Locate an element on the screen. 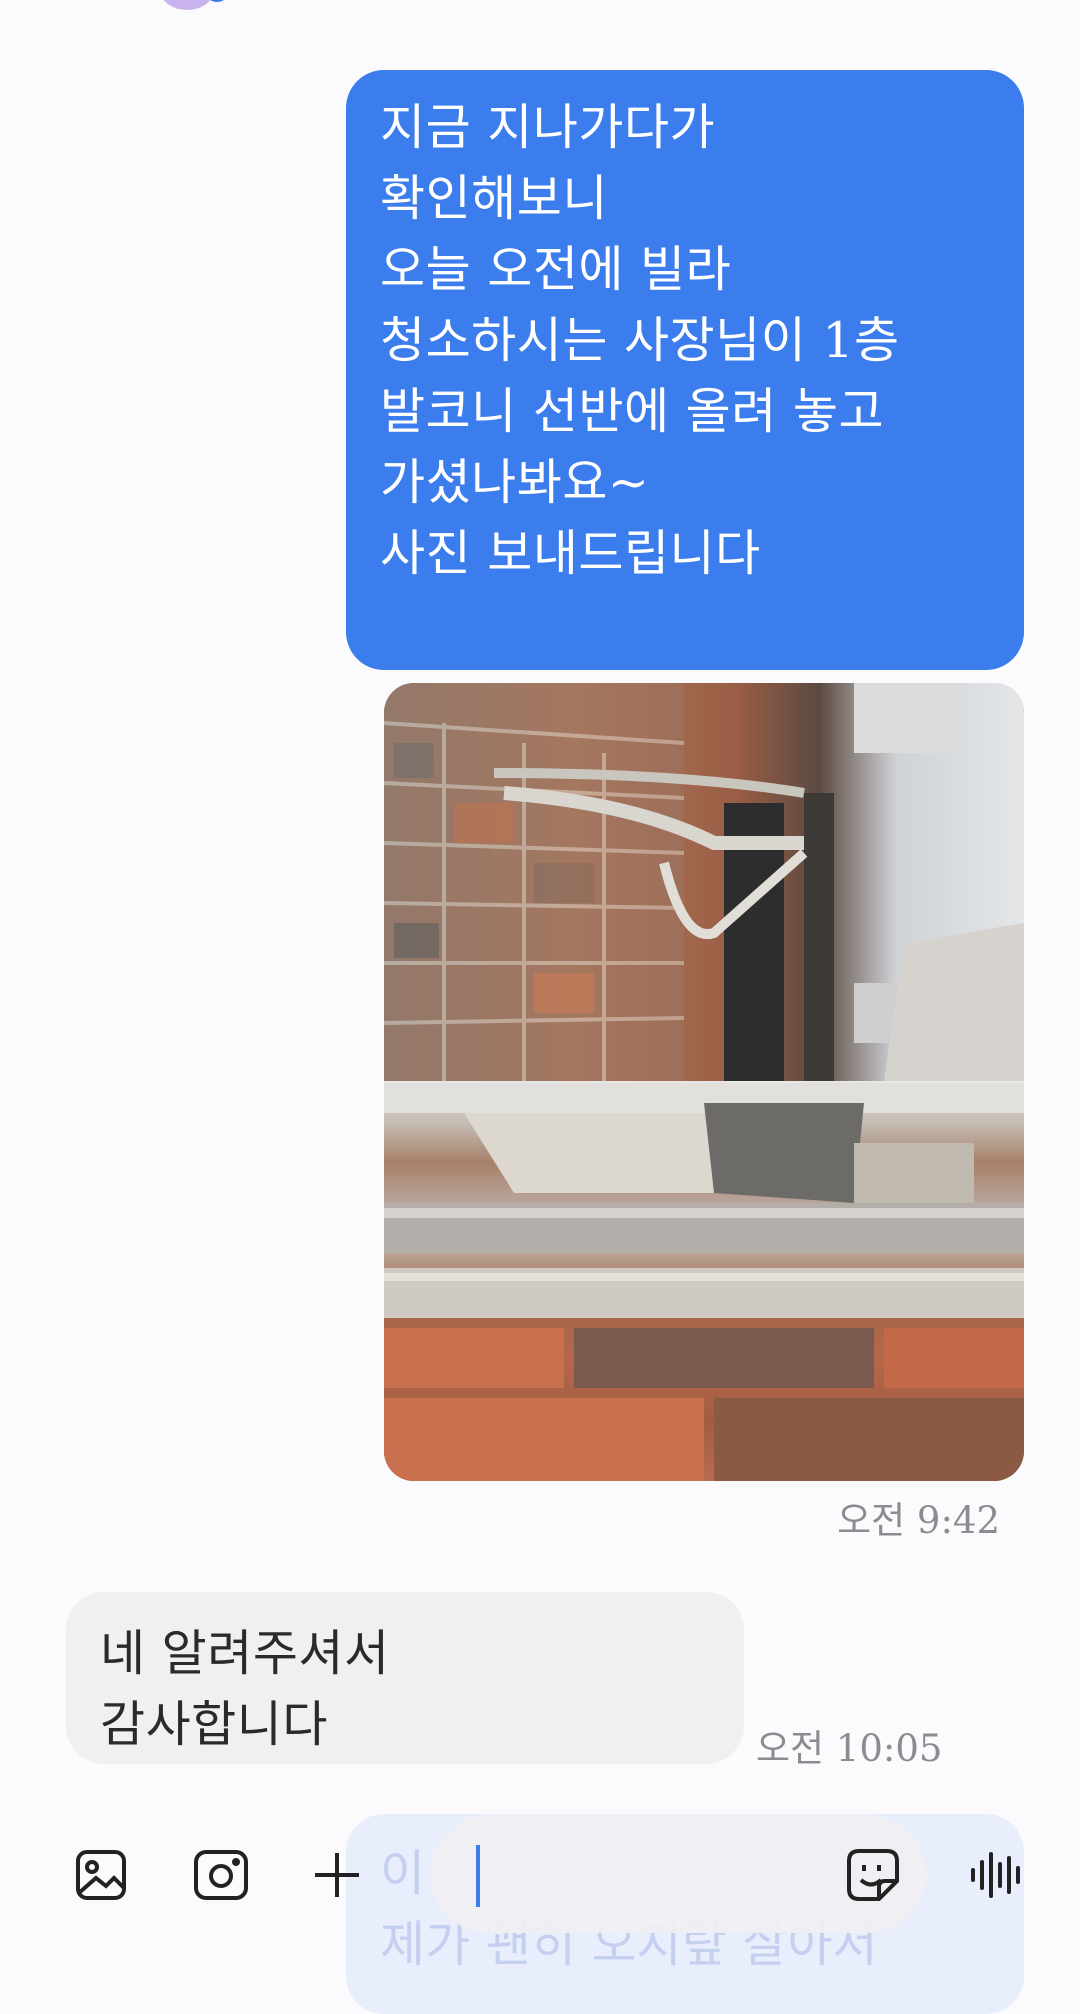  message-line: 오늘 오전에 빌라 is located at coordinates (556, 269).